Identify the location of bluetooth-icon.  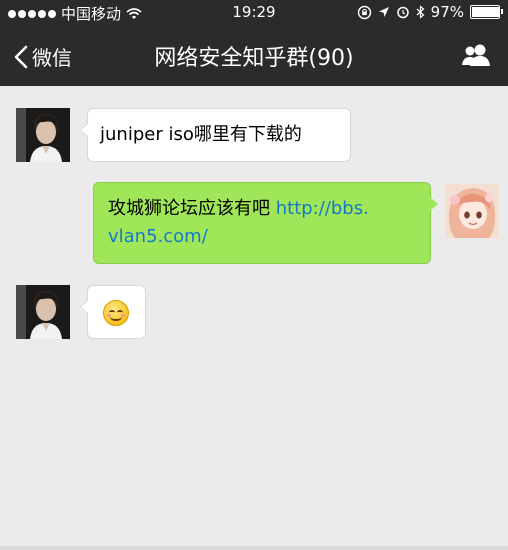
(420, 12).